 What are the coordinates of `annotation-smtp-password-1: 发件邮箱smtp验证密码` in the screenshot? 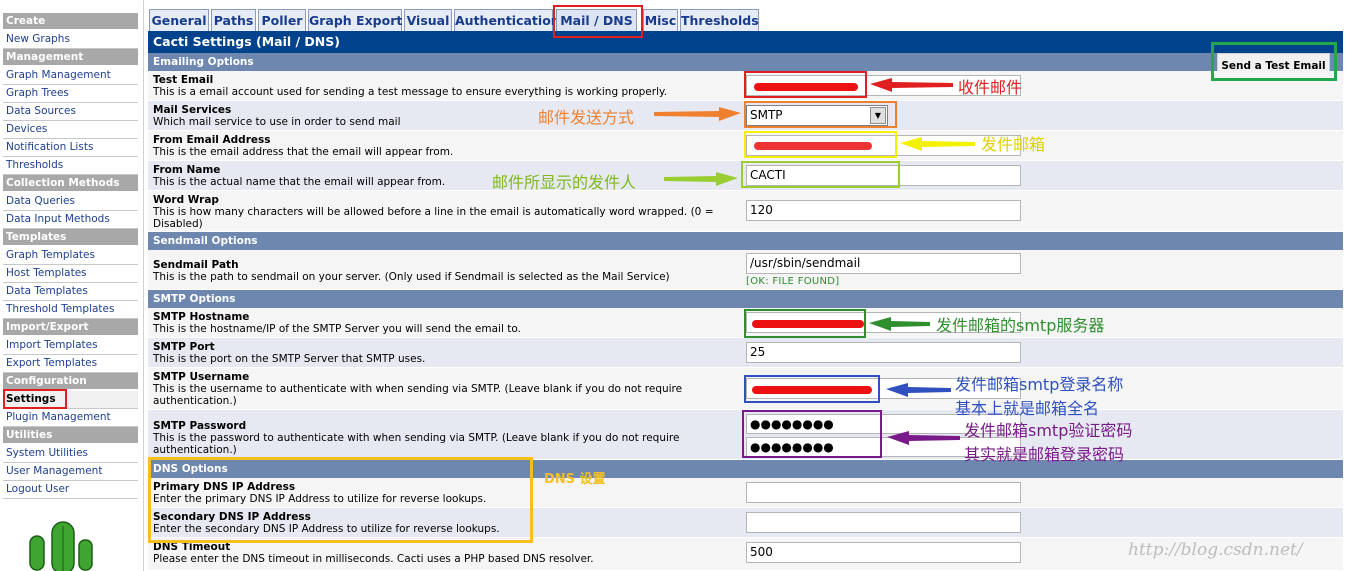 It's located at (1048, 430).